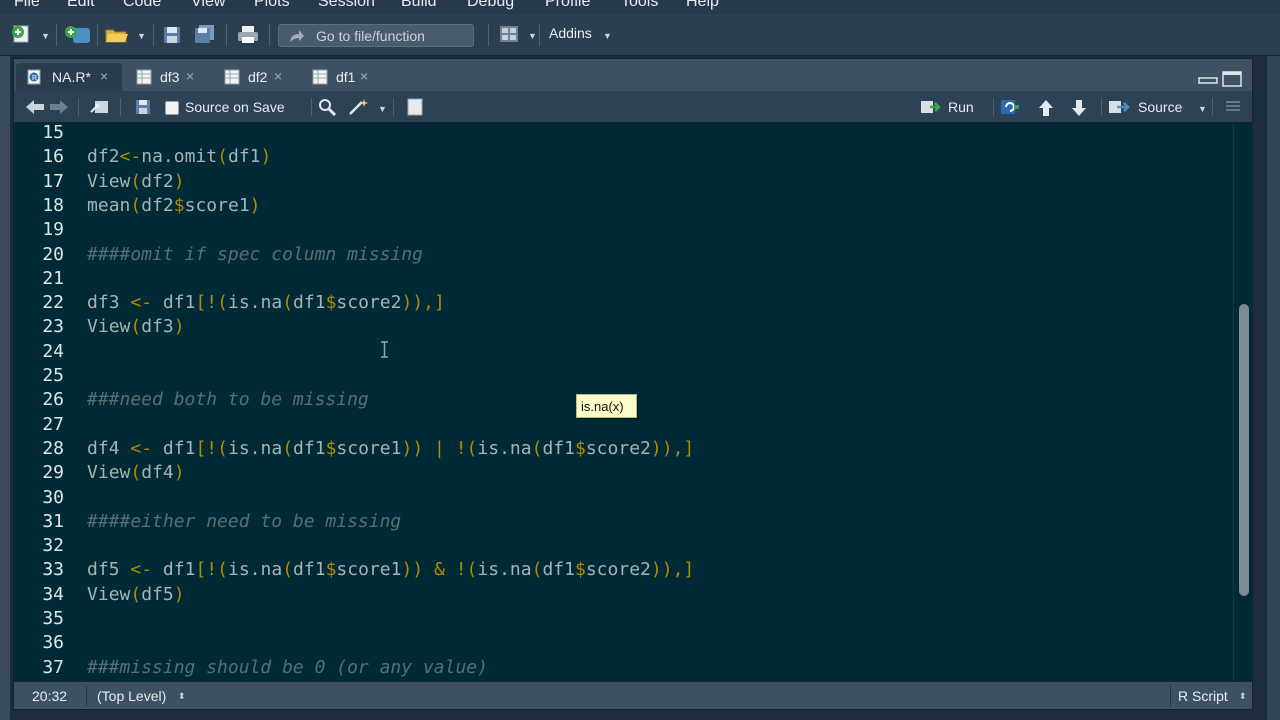 The height and width of the screenshot is (720, 1280). Describe the element at coordinates (1233, 107) in the screenshot. I see `outline-icon` at that location.